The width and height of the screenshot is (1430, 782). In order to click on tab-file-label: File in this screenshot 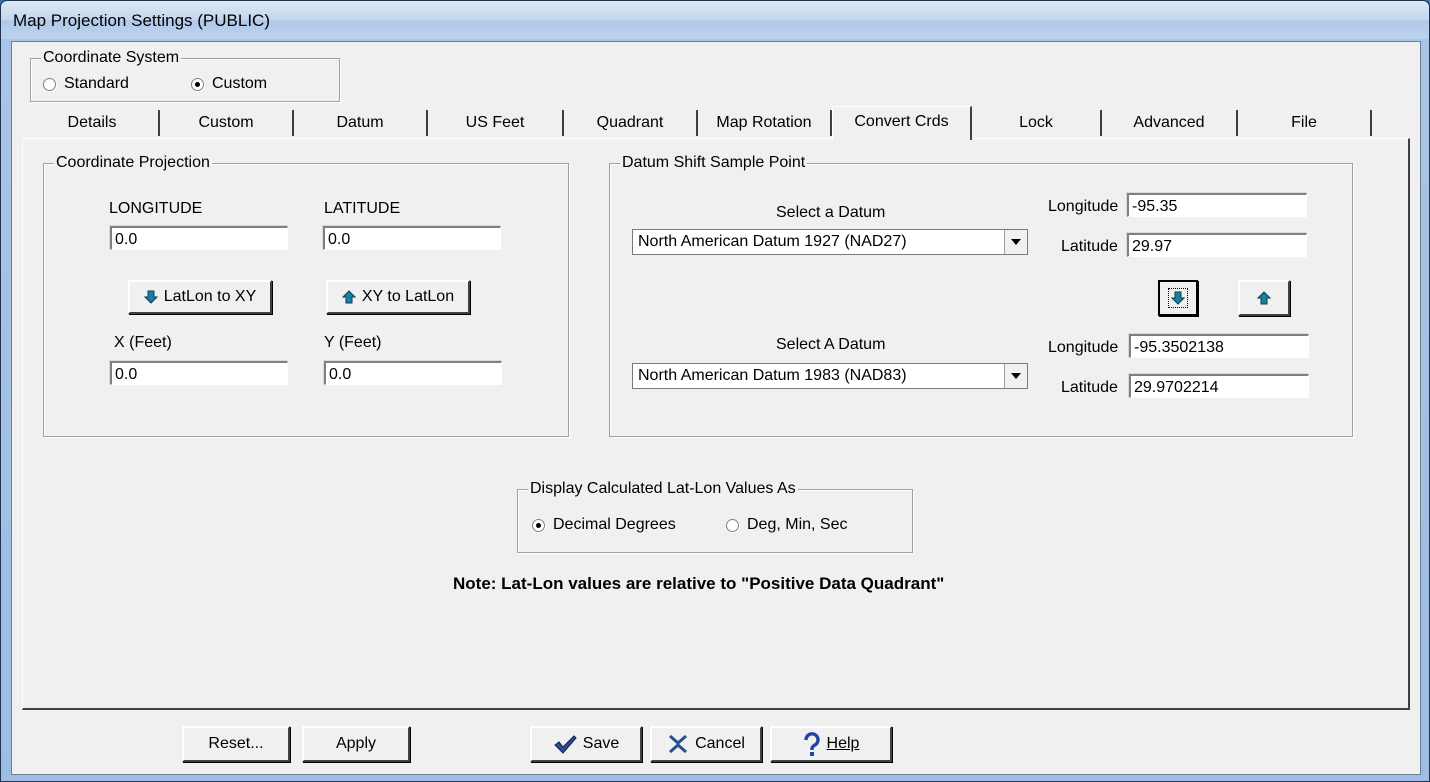, I will do `click(1304, 122)`.